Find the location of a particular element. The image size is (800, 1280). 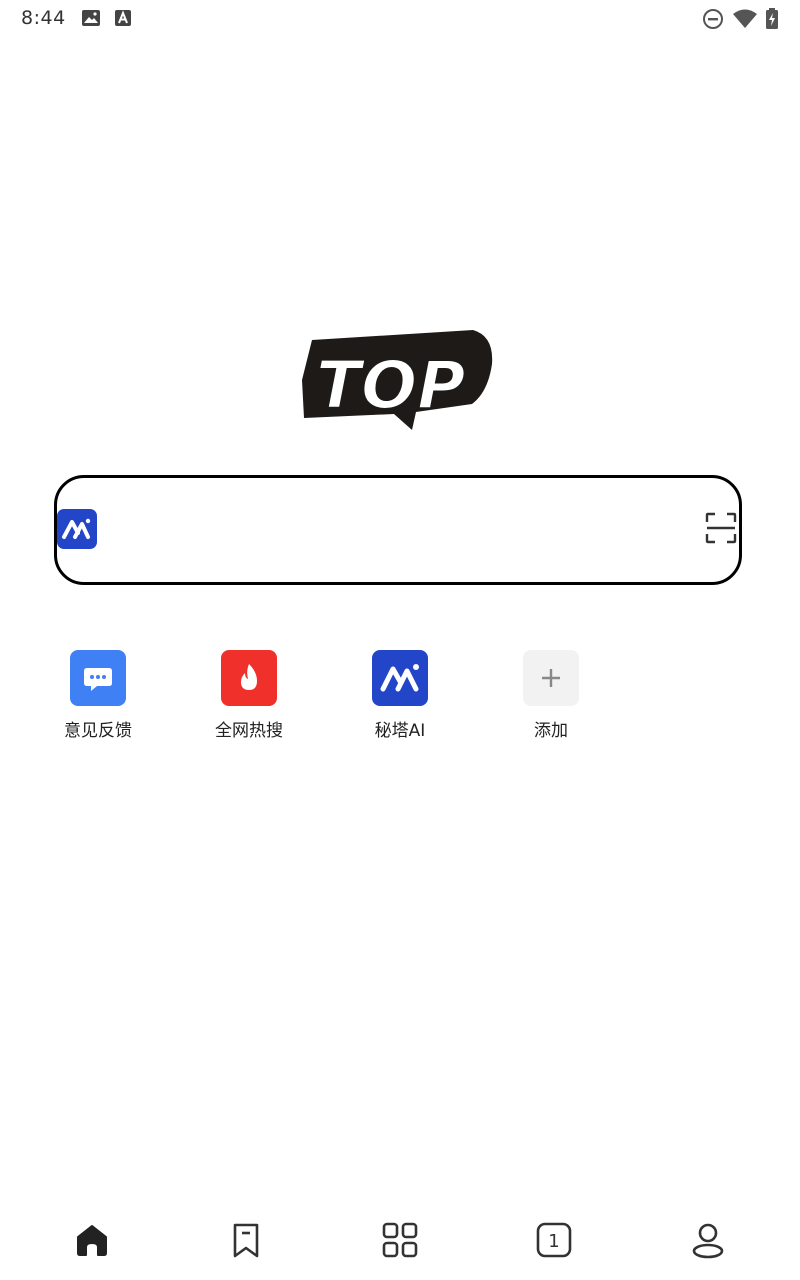

tab-profile is located at coordinates (708, 1240).